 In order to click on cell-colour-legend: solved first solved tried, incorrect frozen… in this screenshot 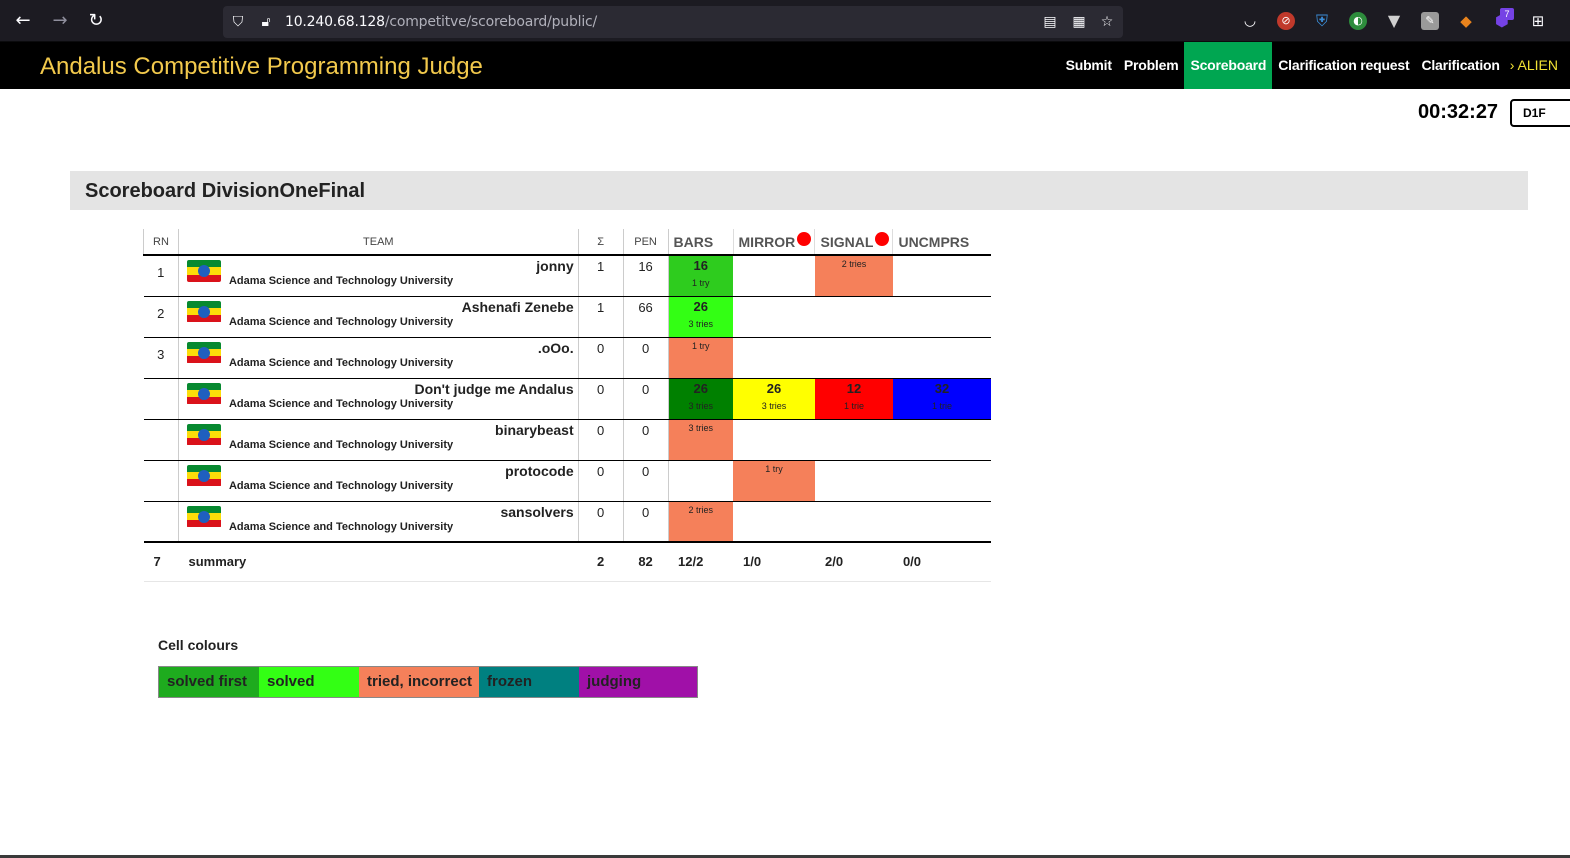, I will do `click(428, 682)`.